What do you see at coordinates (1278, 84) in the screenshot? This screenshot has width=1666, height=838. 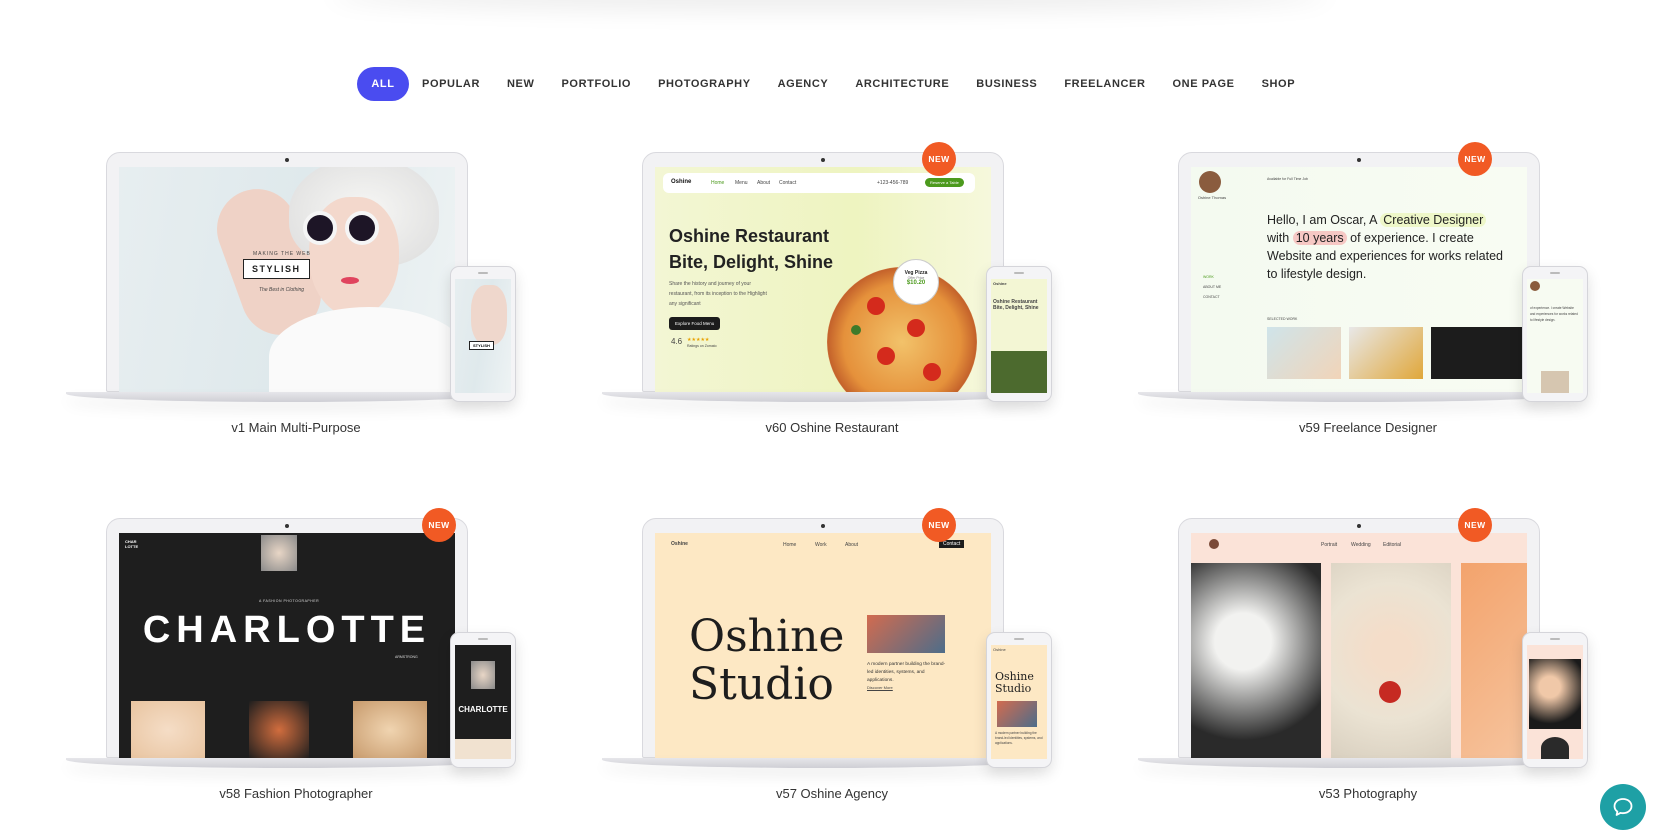 I see `filter-shop: SHOP` at bounding box center [1278, 84].